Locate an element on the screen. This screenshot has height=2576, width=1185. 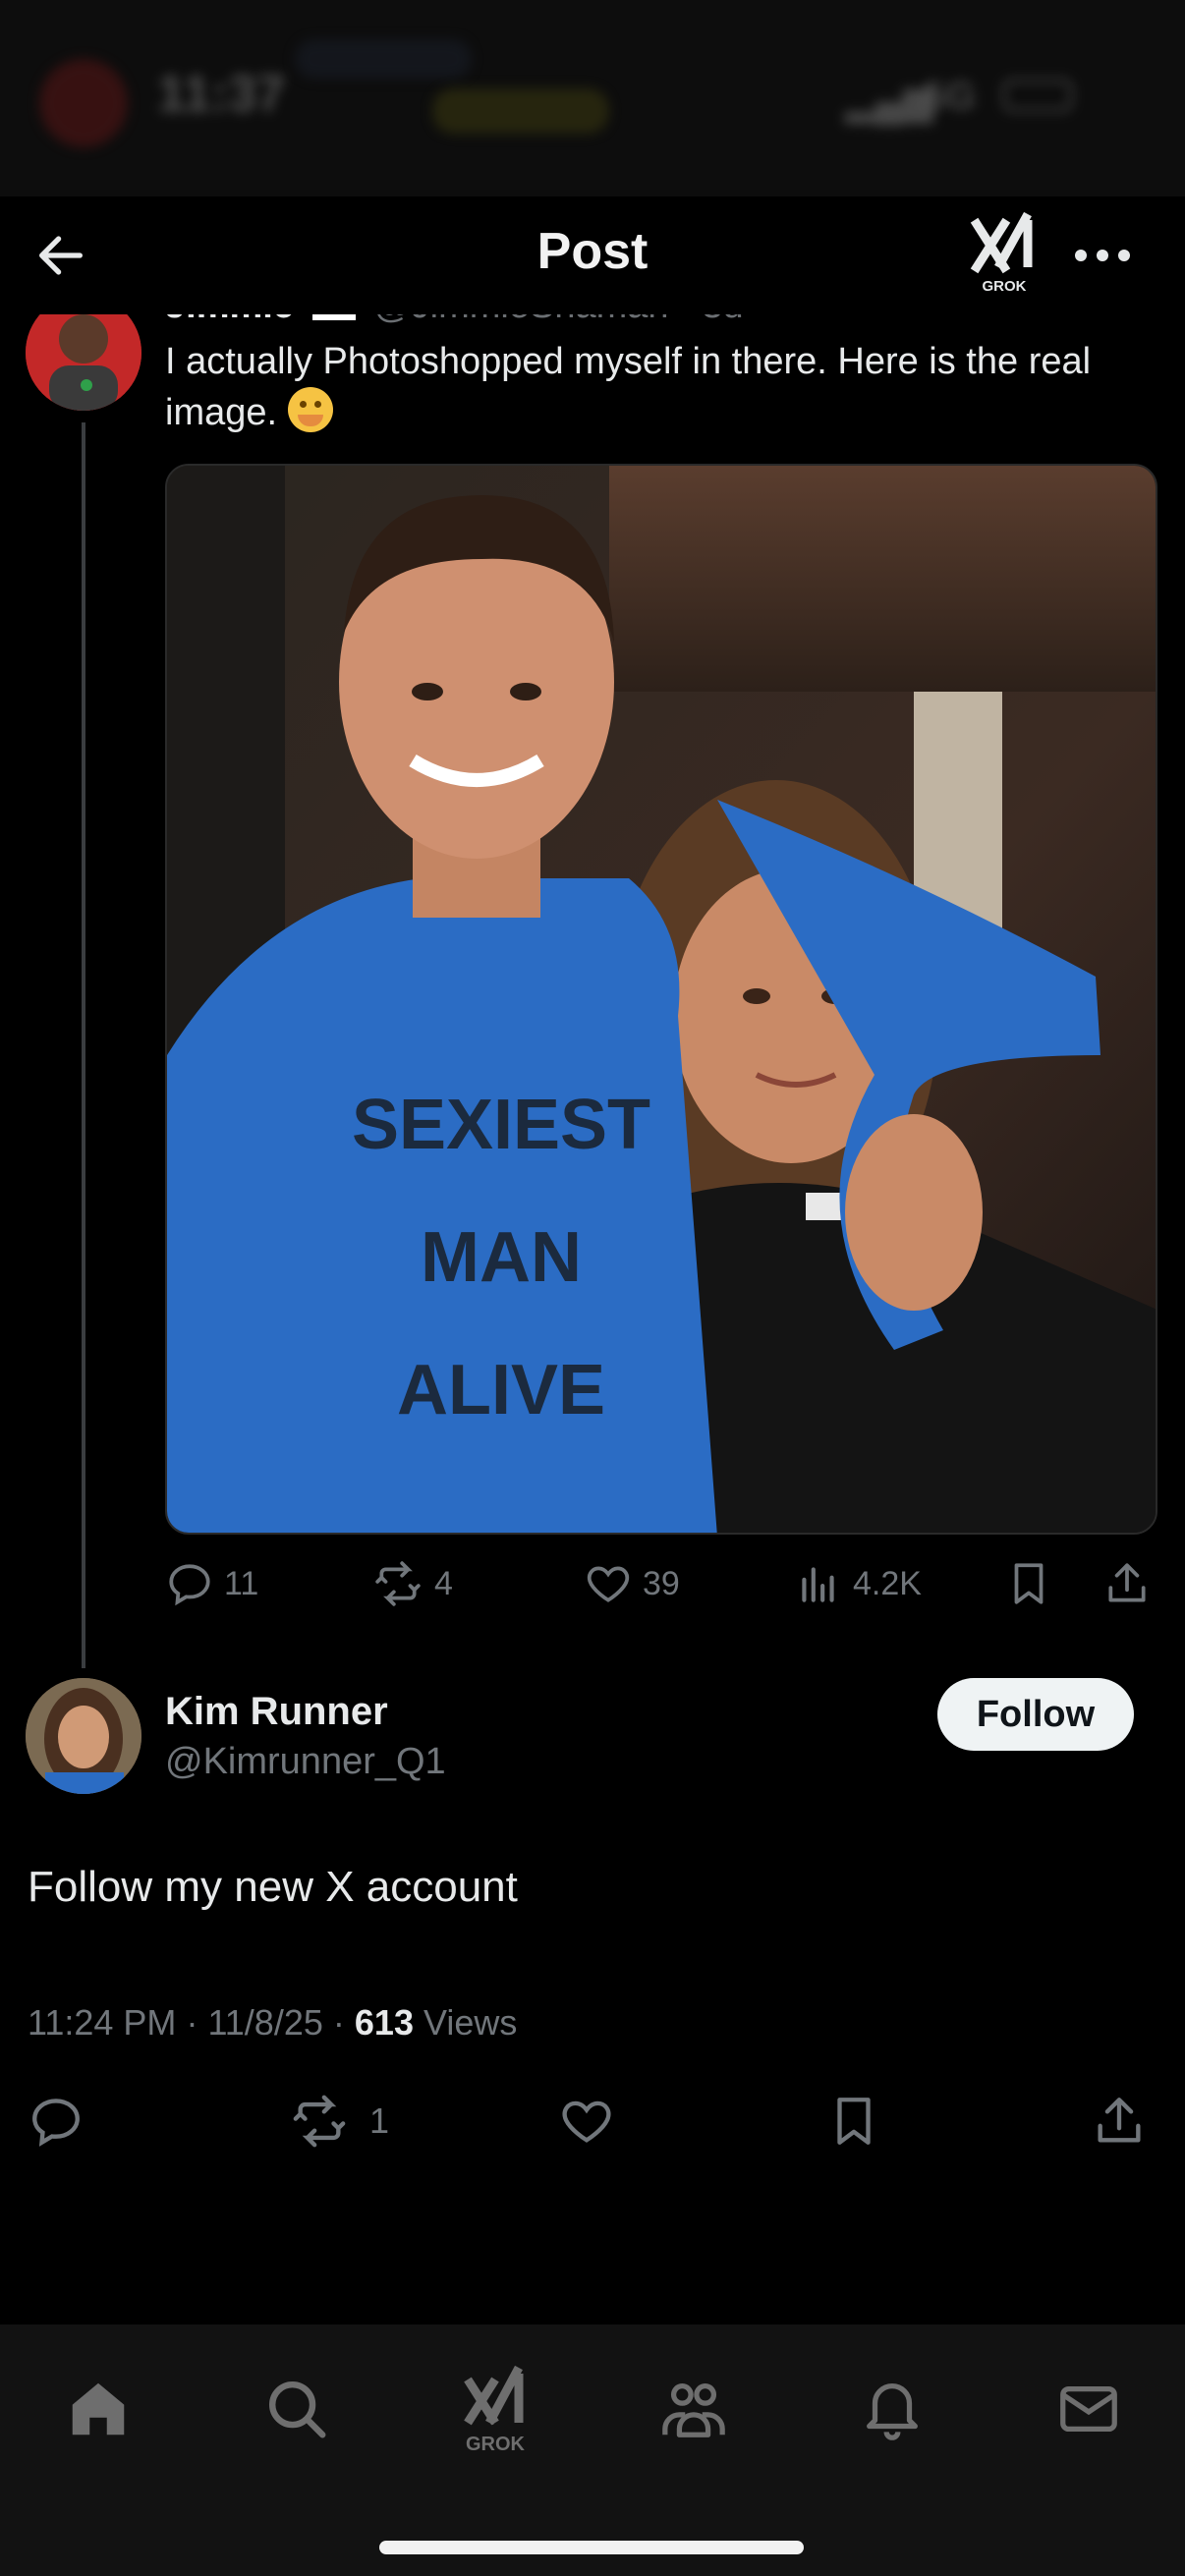
main-actions: 1 is located at coordinates (592, 2121).